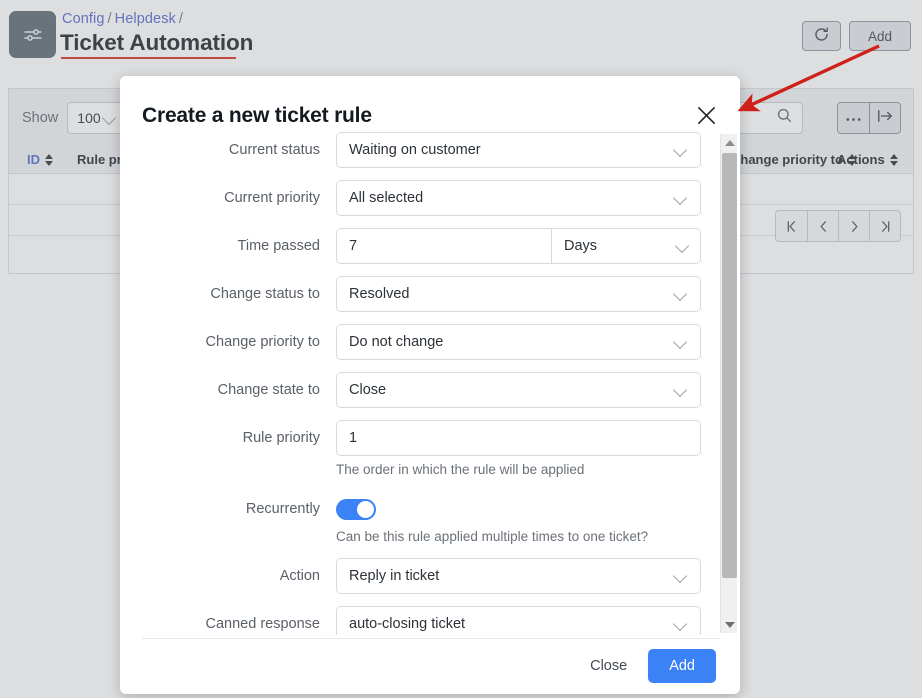 The width and height of the screenshot is (922, 698). Describe the element at coordinates (880, 36) in the screenshot. I see `add-button: Add` at that location.